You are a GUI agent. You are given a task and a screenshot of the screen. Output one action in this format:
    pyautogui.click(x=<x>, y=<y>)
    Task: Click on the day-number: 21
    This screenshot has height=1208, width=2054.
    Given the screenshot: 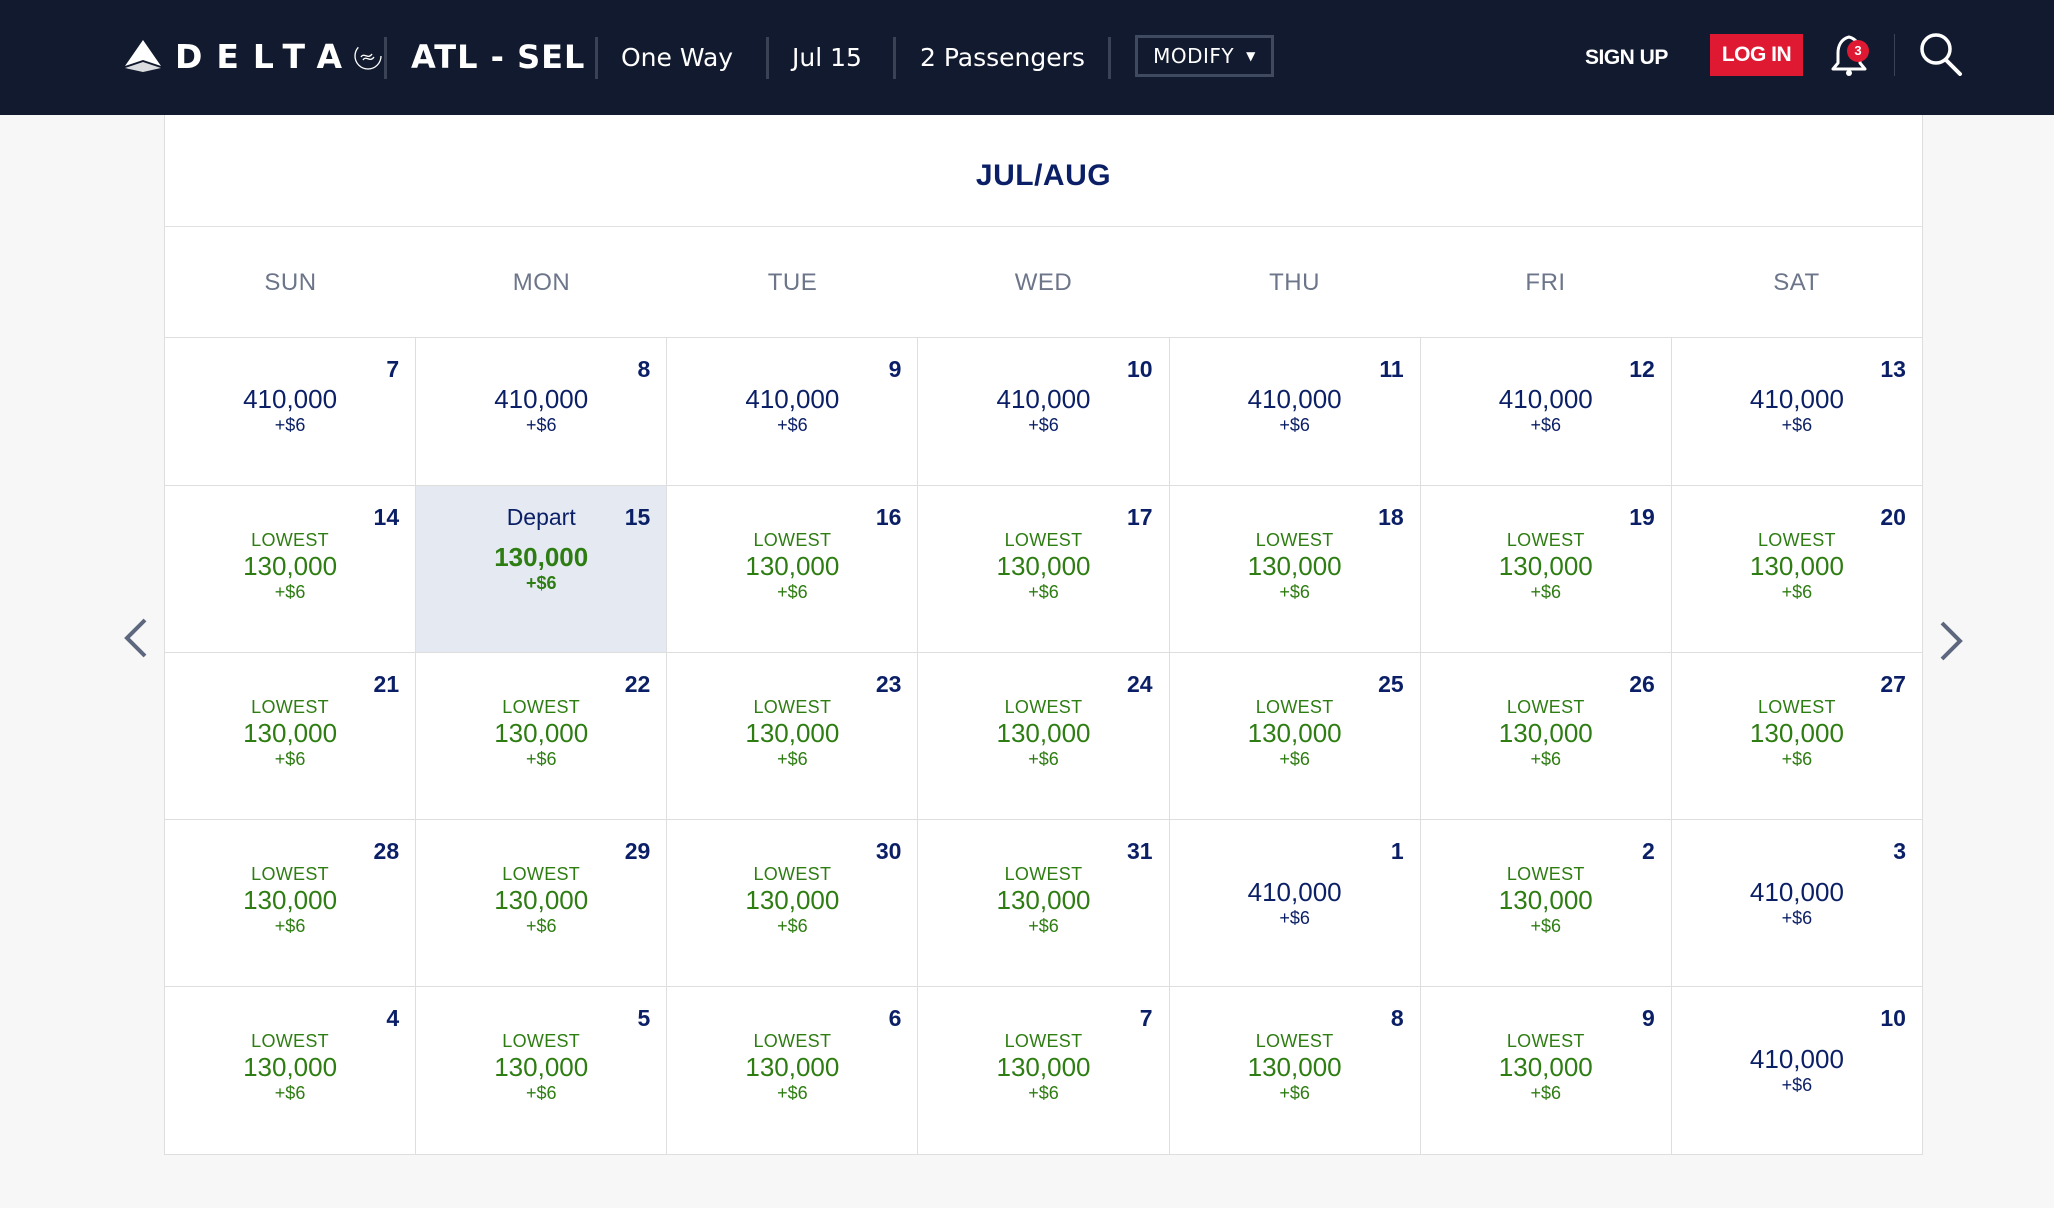 What is the action you would take?
    pyautogui.click(x=386, y=684)
    